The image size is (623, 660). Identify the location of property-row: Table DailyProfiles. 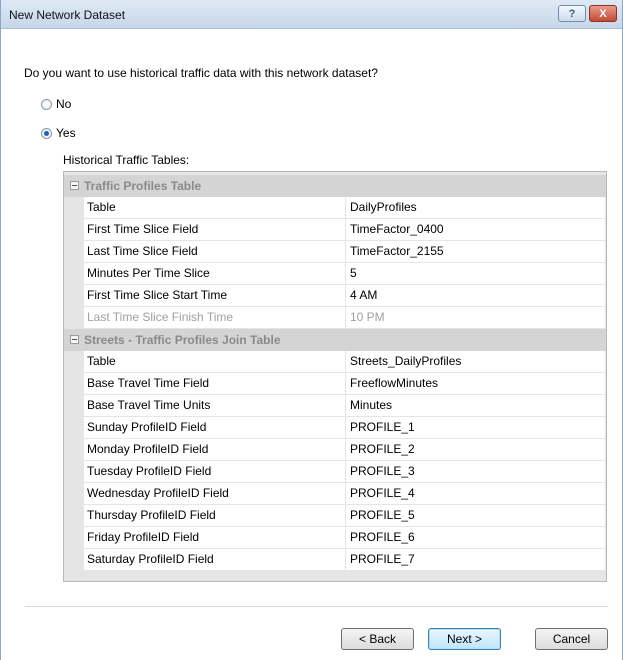
(344, 208).